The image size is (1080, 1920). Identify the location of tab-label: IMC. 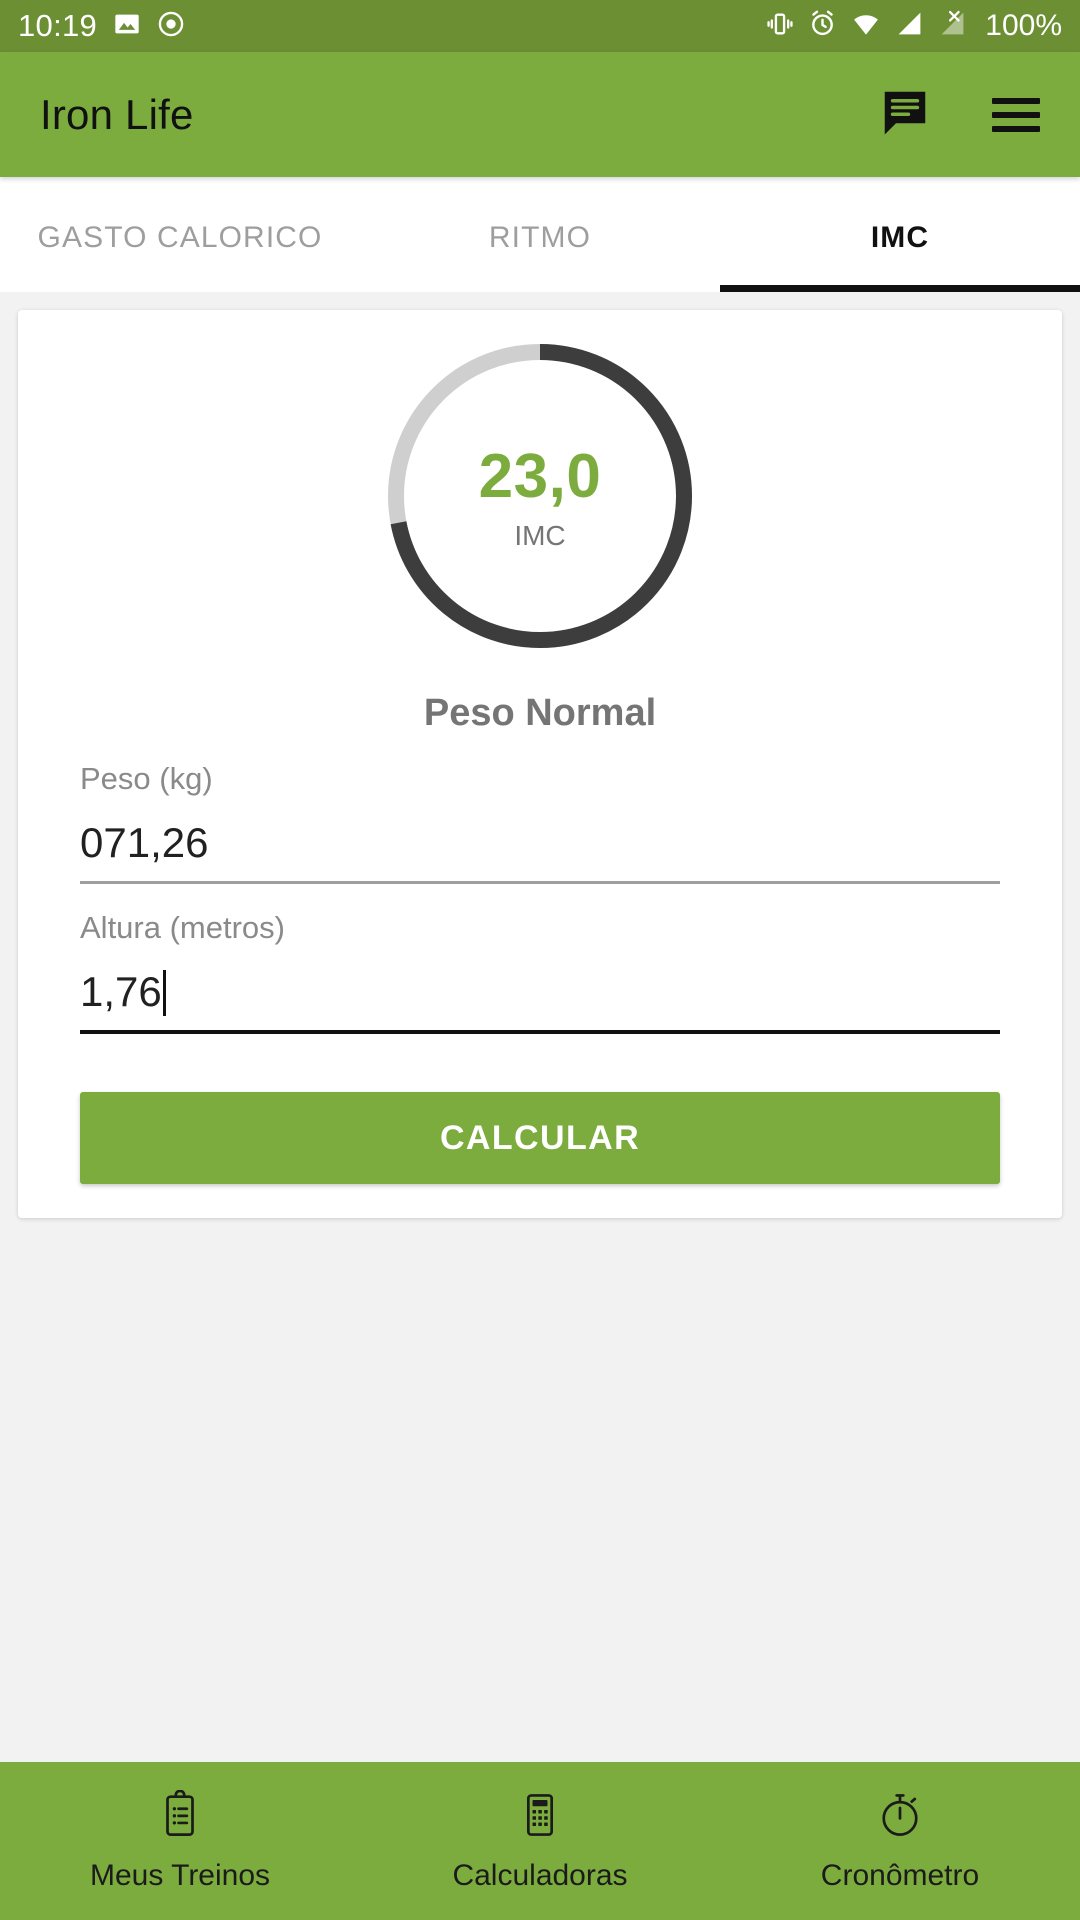
(900, 237).